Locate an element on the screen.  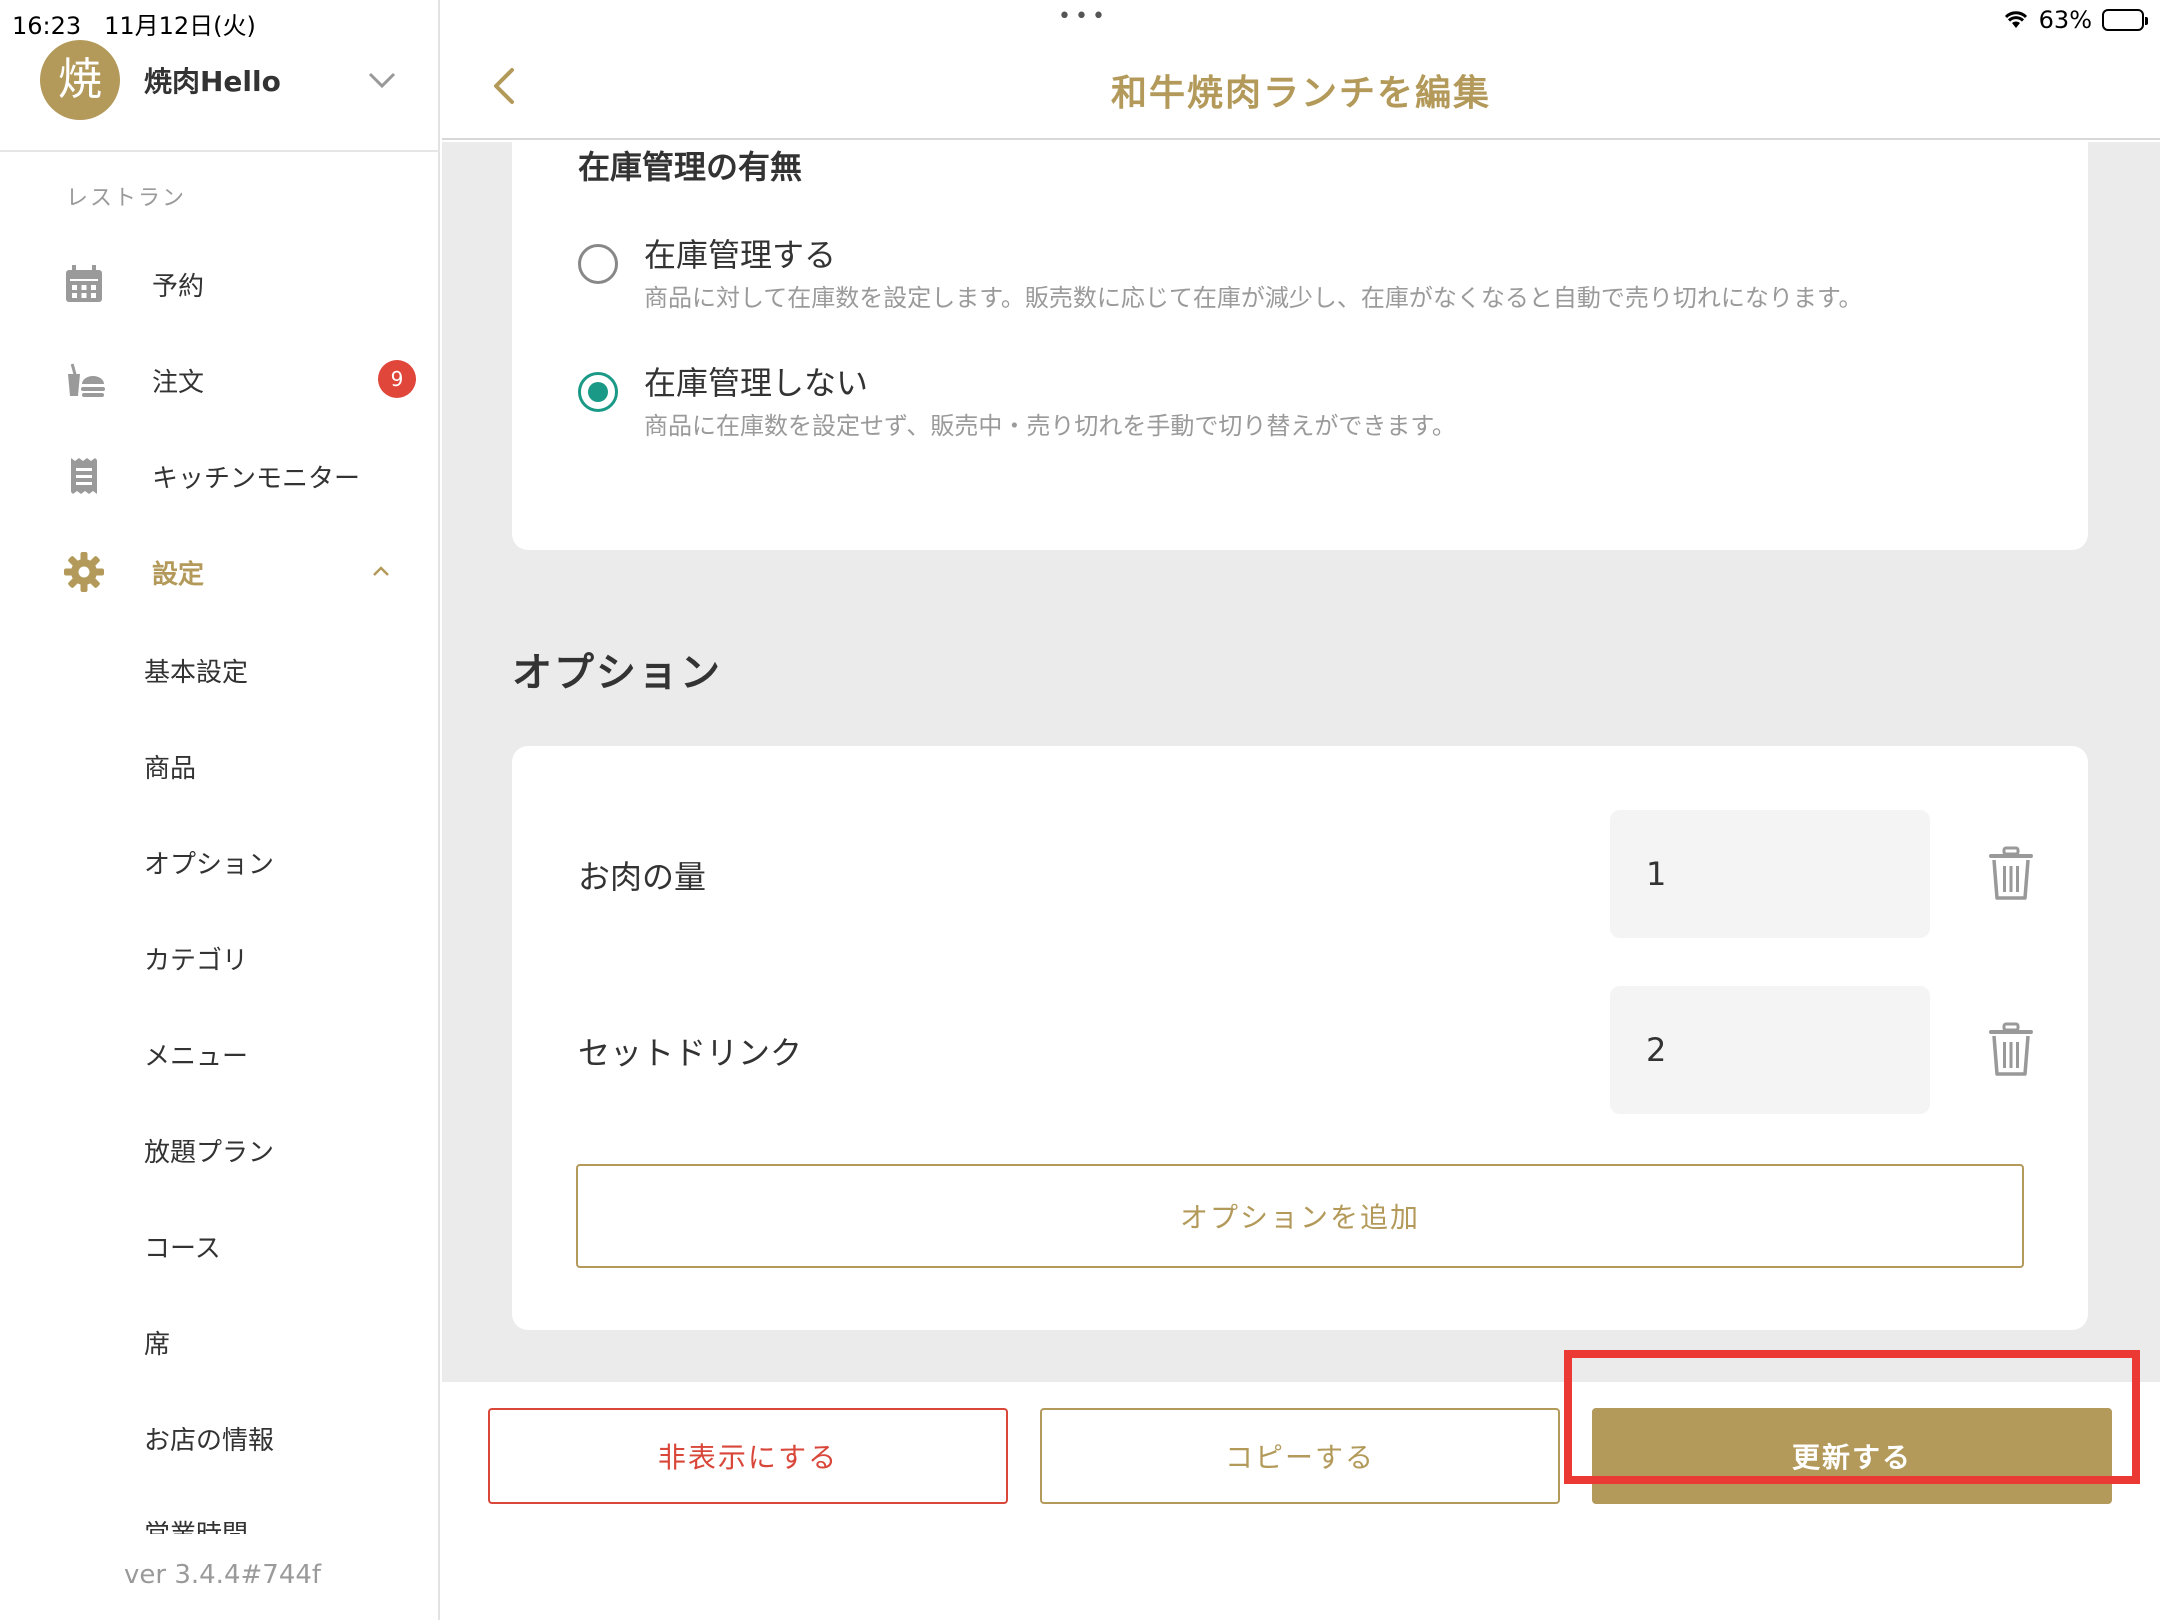
action-bar: 非表示にする コピーする 更新する is located at coordinates (1301, 1485).